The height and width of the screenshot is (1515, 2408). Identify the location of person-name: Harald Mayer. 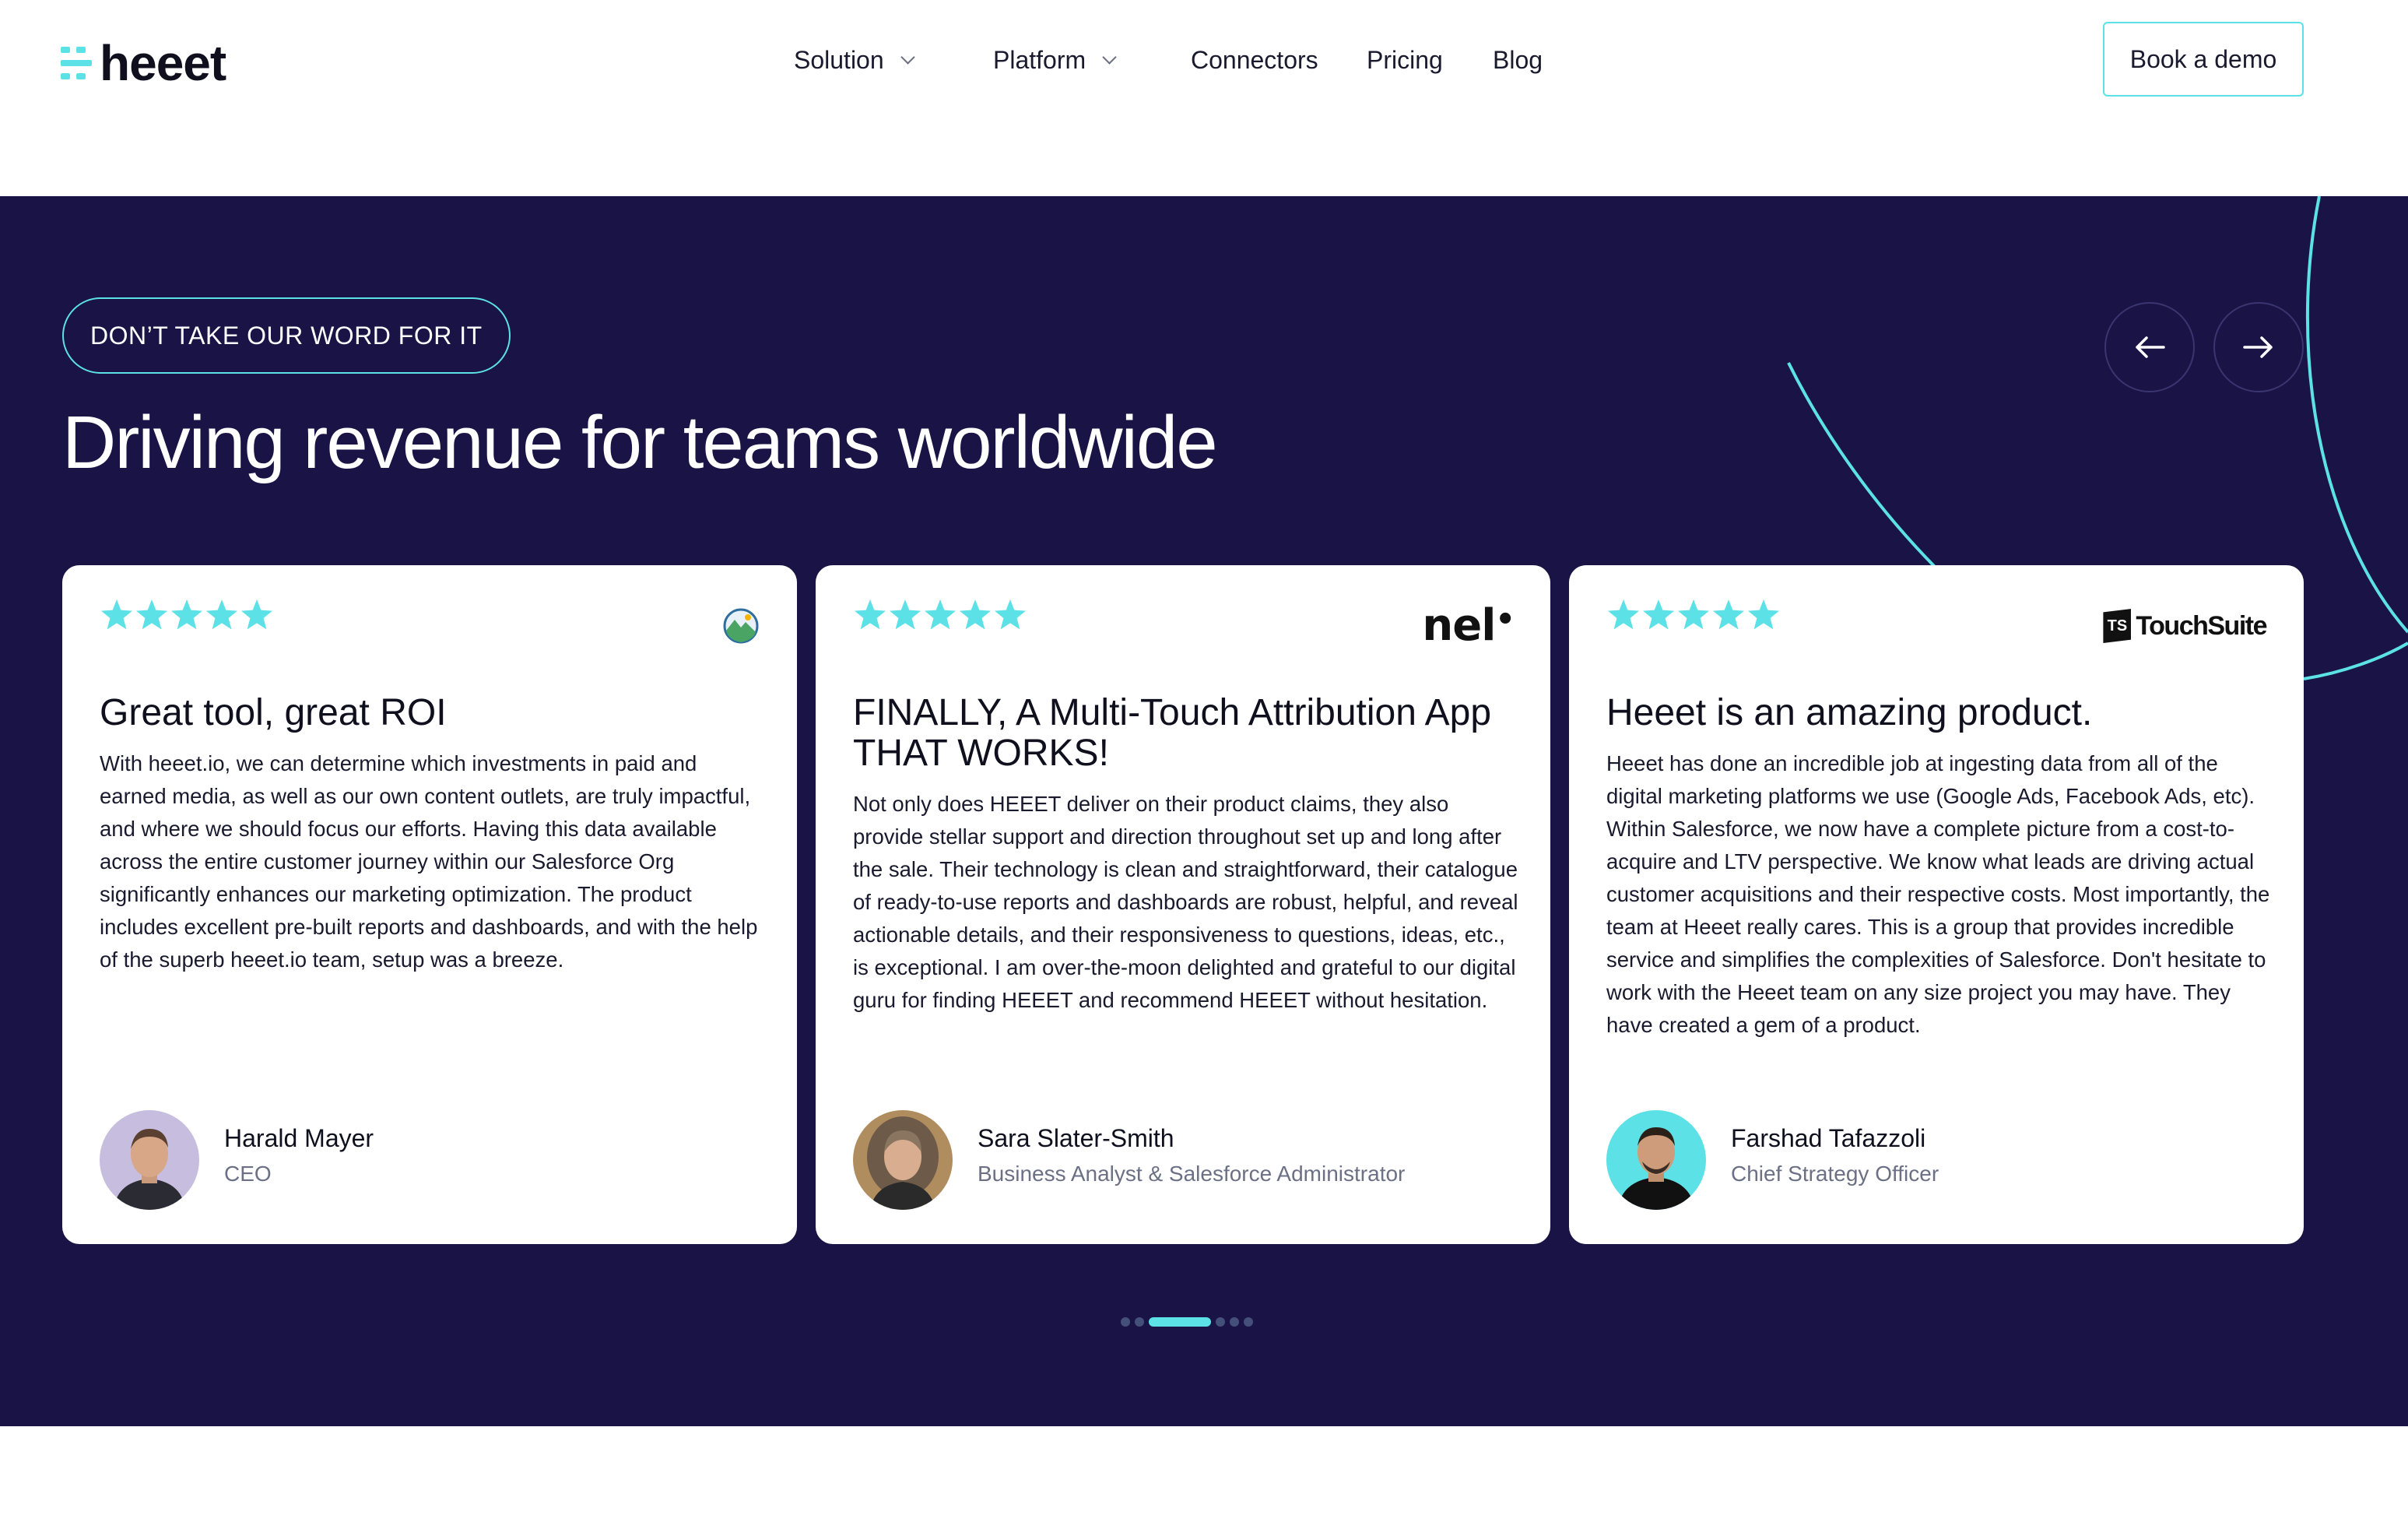
(299, 1138).